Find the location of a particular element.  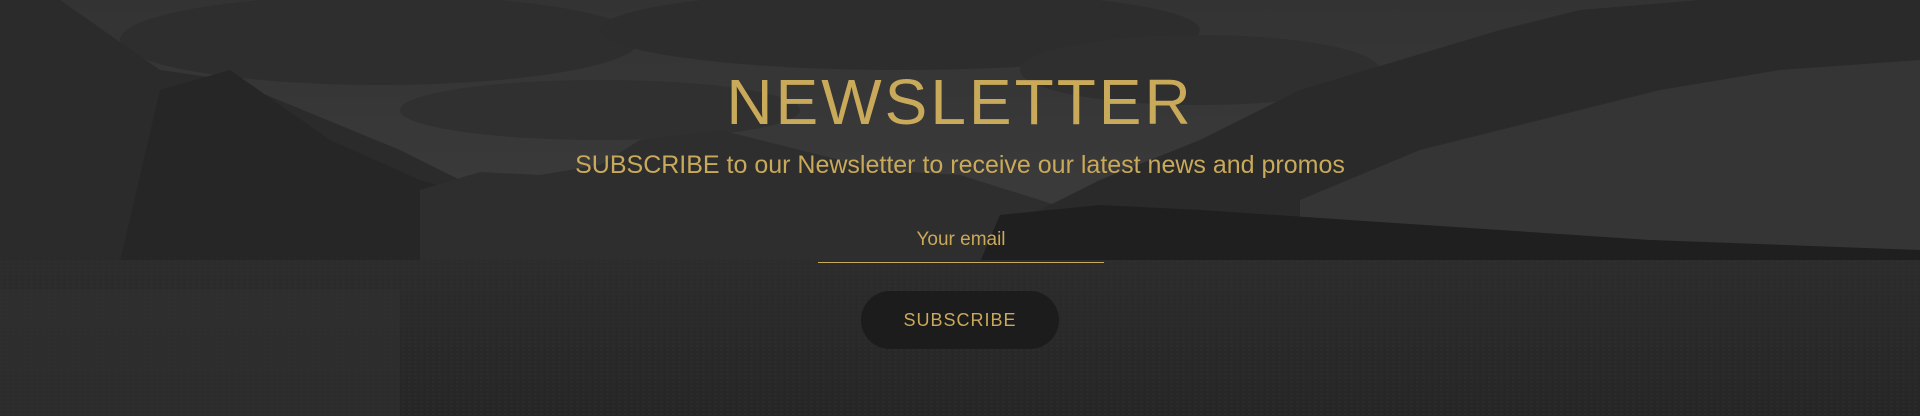

subscribe-button: SUBSCRIBE is located at coordinates (960, 320).